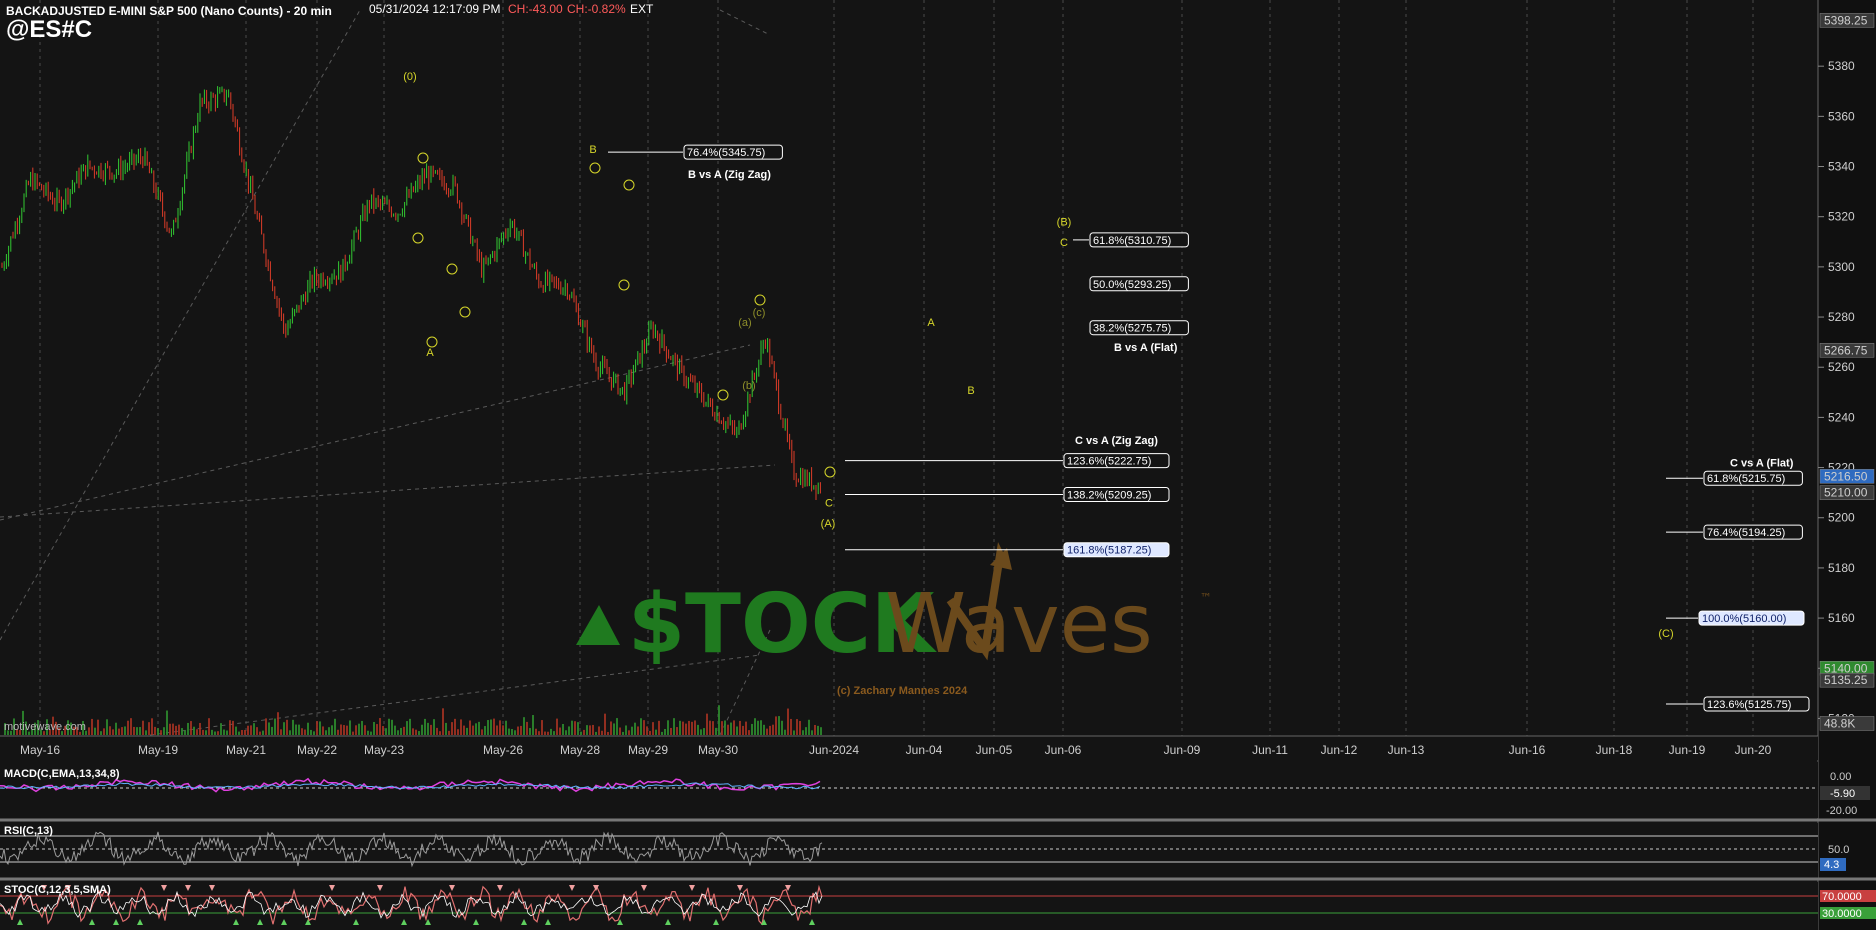  Describe the element at coordinates (1841, 317) in the screenshot. I see `price-tick-label: 5280` at that location.